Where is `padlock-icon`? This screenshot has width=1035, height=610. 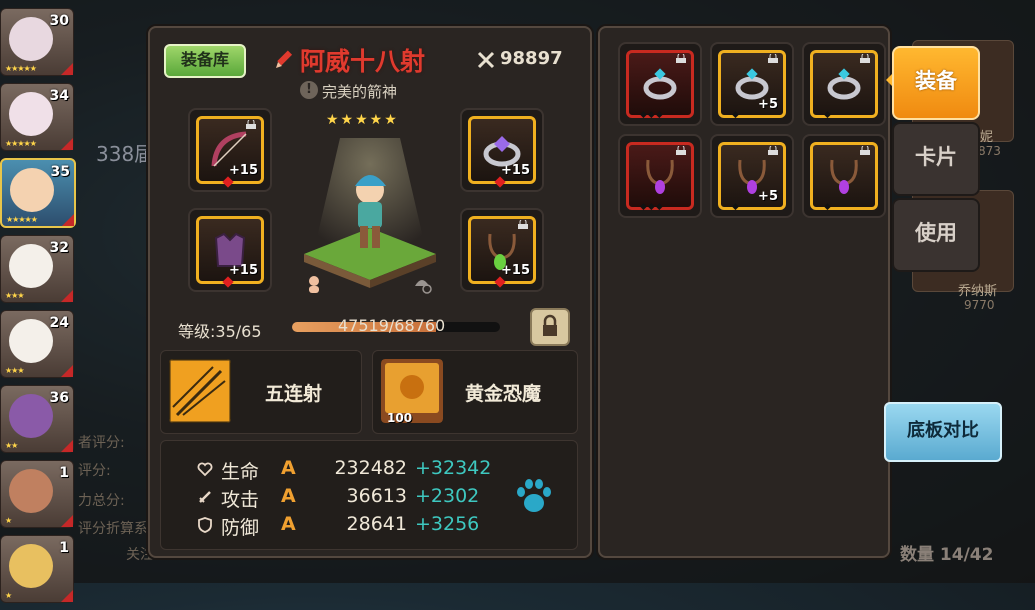 padlock-icon is located at coordinates (550, 325).